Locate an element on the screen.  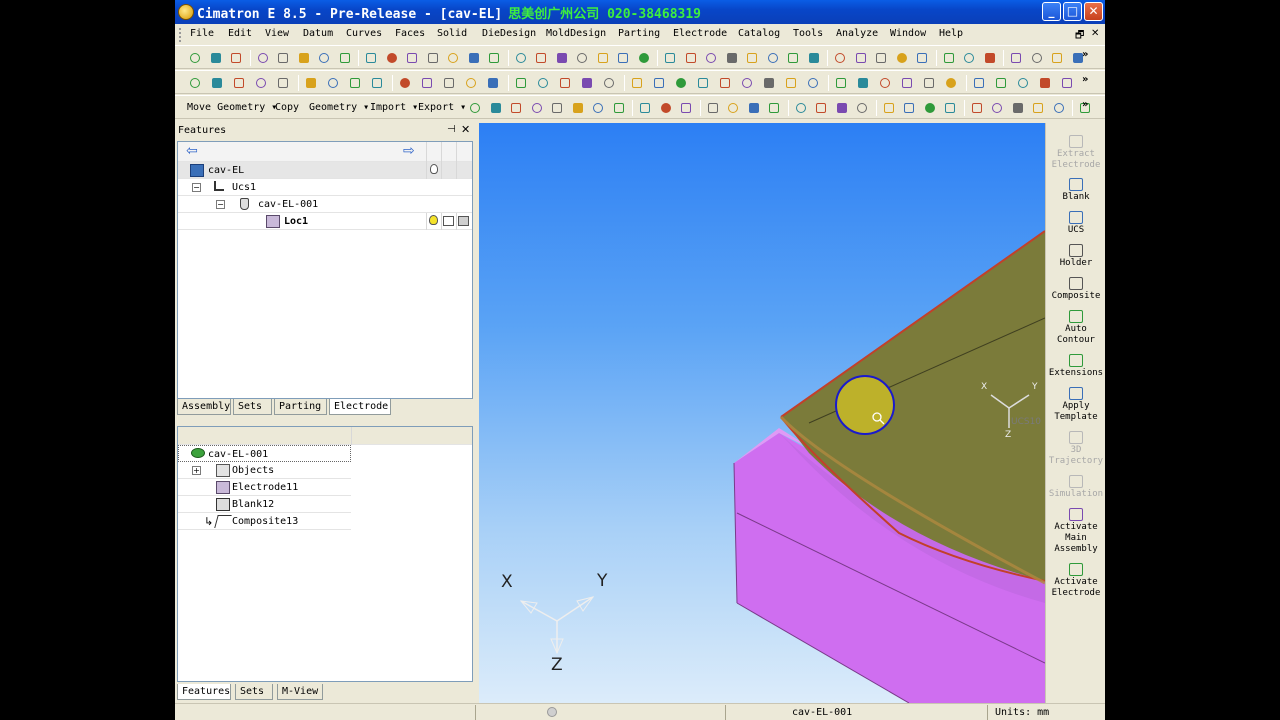
menu-grip is located at coordinates (180, 35).